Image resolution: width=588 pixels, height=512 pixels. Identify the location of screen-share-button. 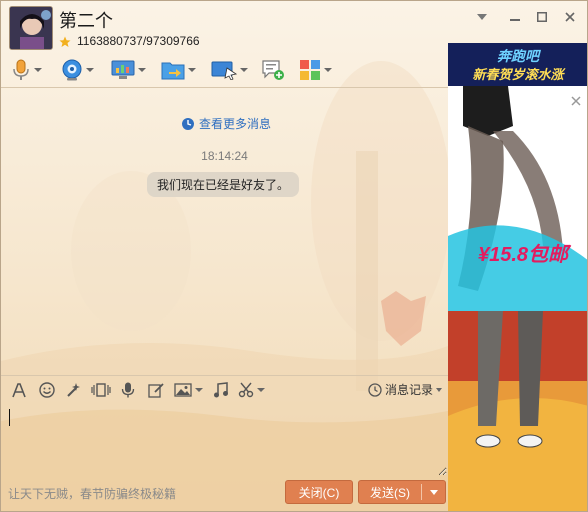
(229, 70).